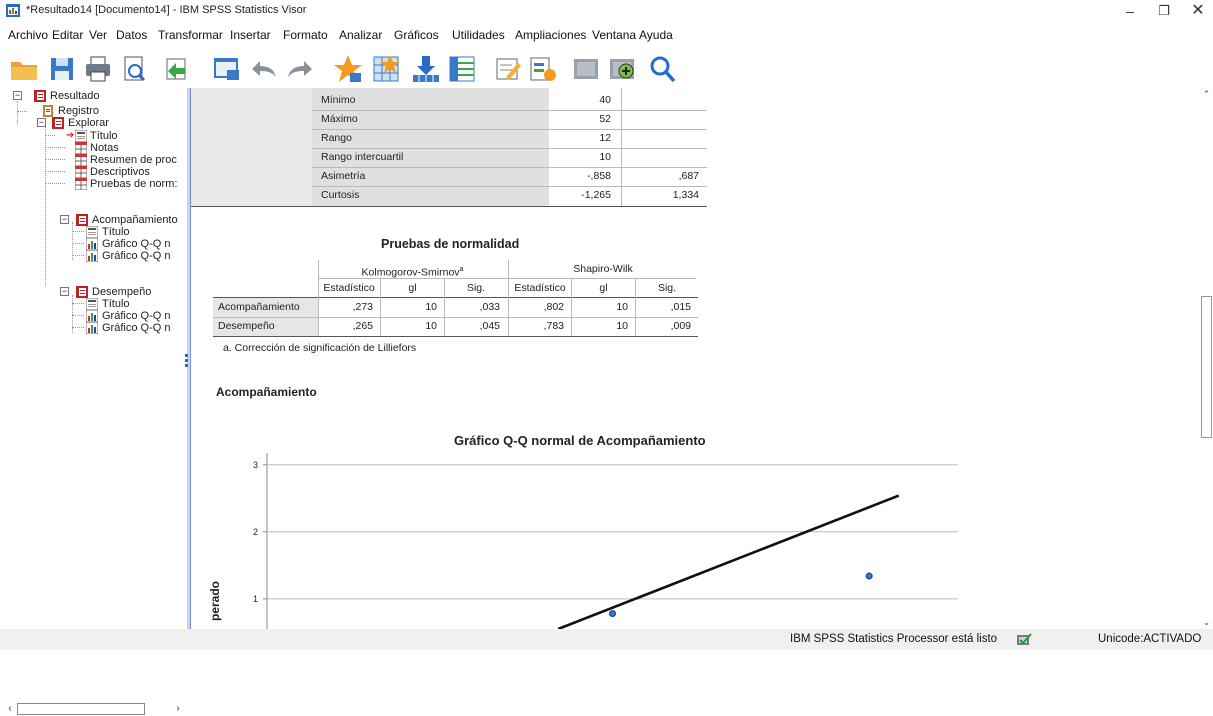 The width and height of the screenshot is (1213, 716). What do you see at coordinates (250, 35) in the screenshot?
I see `menu-insertar: Insertar` at bounding box center [250, 35].